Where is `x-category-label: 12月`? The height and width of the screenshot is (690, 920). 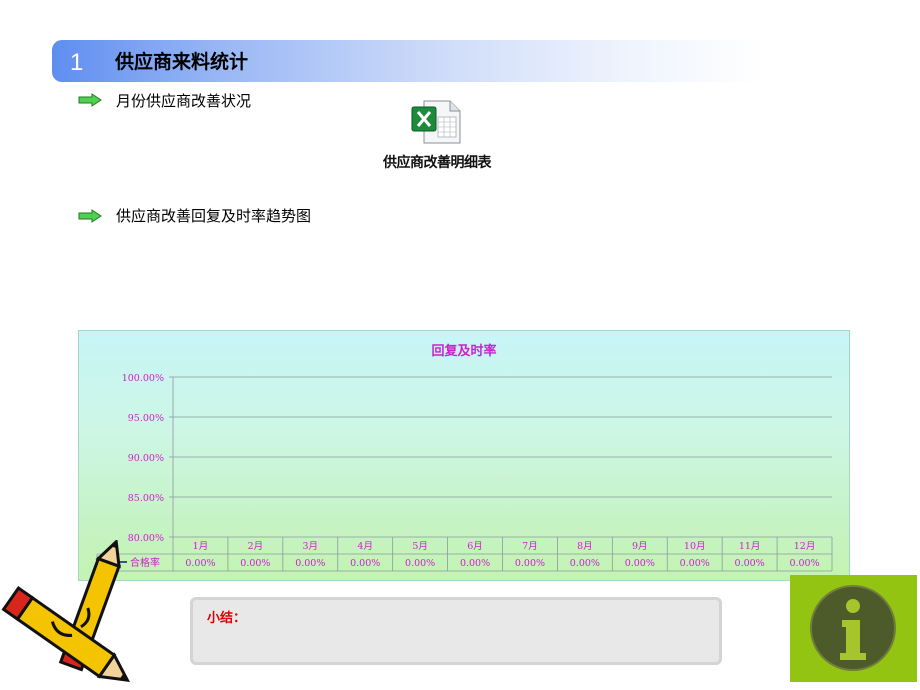 x-category-label: 12月 is located at coordinates (805, 546).